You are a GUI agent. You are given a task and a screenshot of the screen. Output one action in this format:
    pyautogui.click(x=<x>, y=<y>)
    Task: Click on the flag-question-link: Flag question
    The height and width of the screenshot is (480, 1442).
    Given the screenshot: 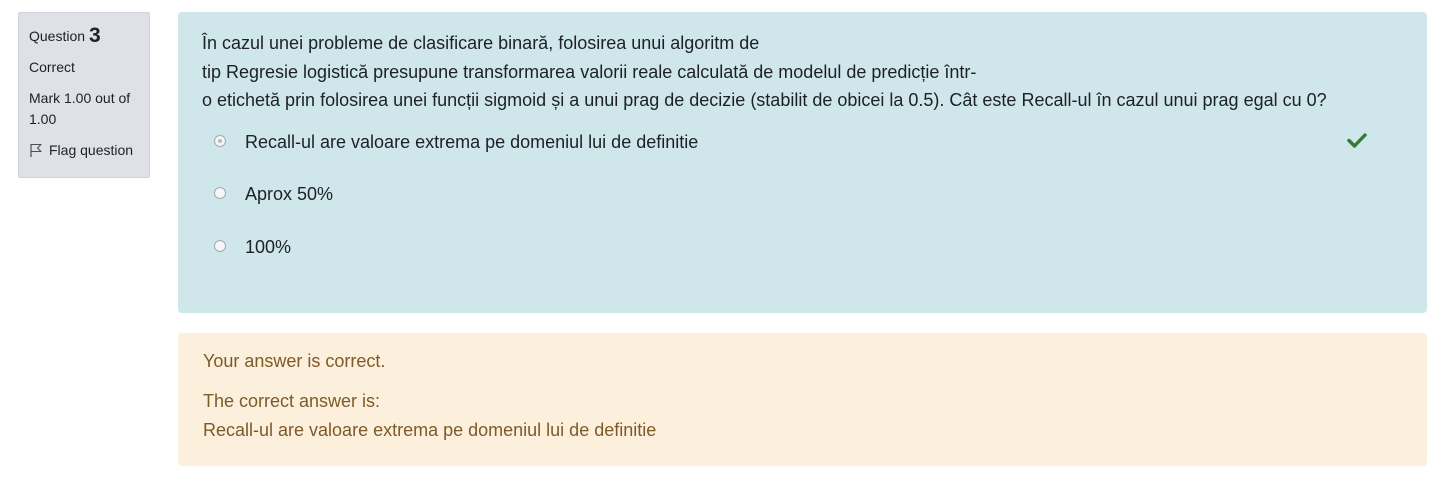 What is the action you would take?
    pyautogui.click(x=84, y=150)
    